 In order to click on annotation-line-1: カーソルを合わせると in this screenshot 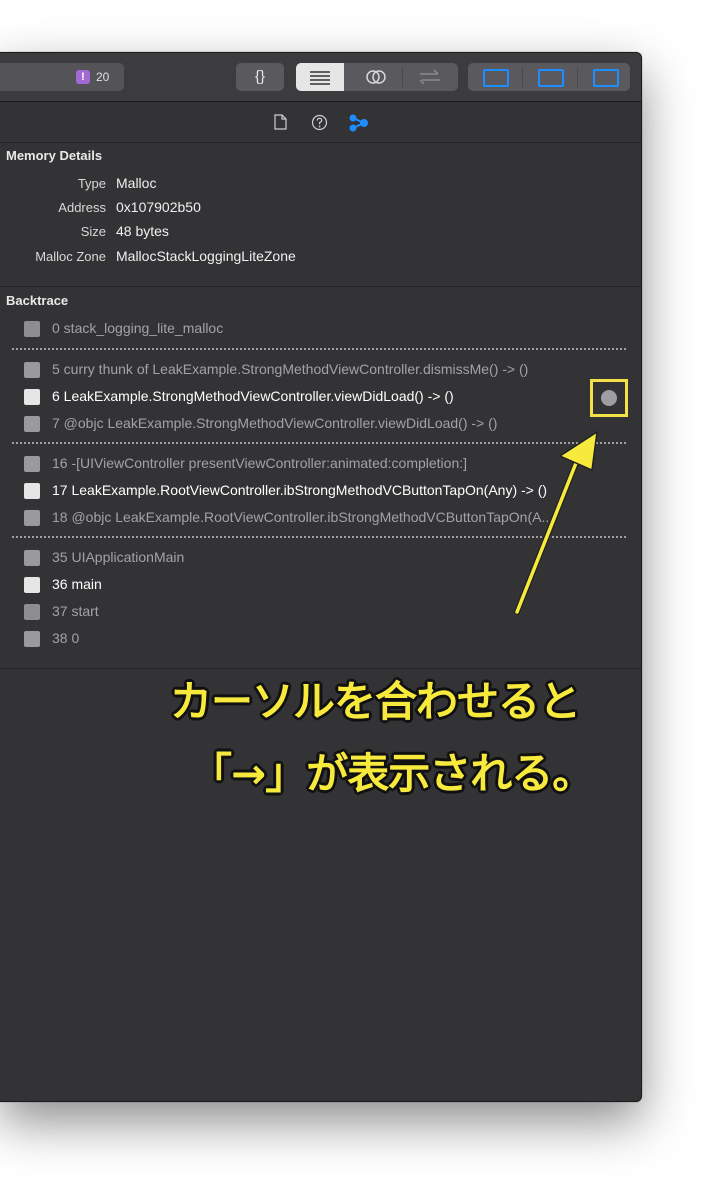, I will do `click(375, 701)`.